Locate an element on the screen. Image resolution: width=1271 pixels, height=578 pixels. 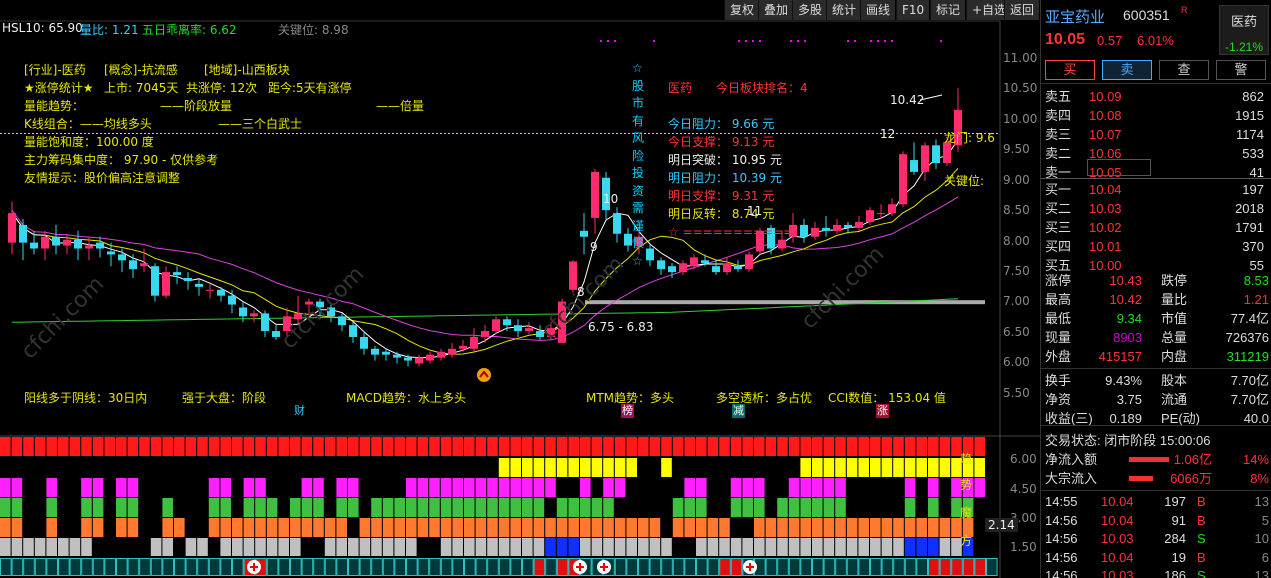
tick-row: 14:55 10.04 197 B 13 is located at coordinates (1156, 501).